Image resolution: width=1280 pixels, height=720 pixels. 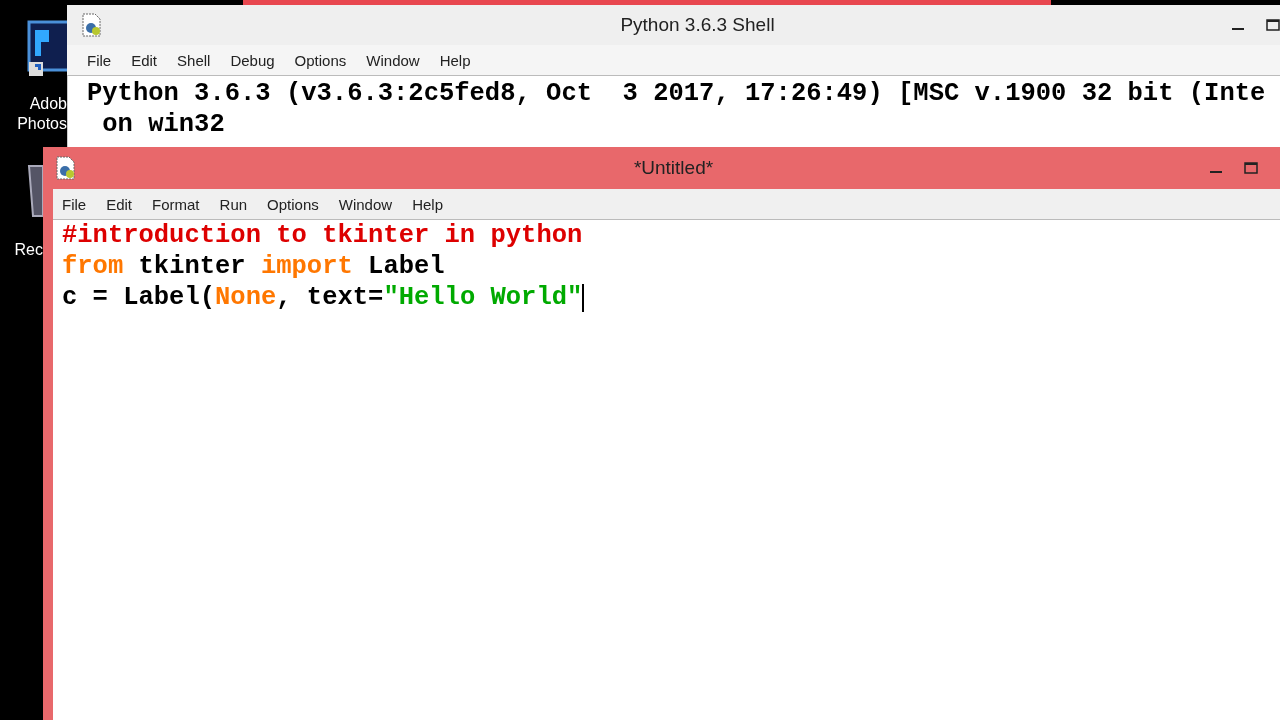 I want to click on menu-item: Debug, so click(x=252, y=60).